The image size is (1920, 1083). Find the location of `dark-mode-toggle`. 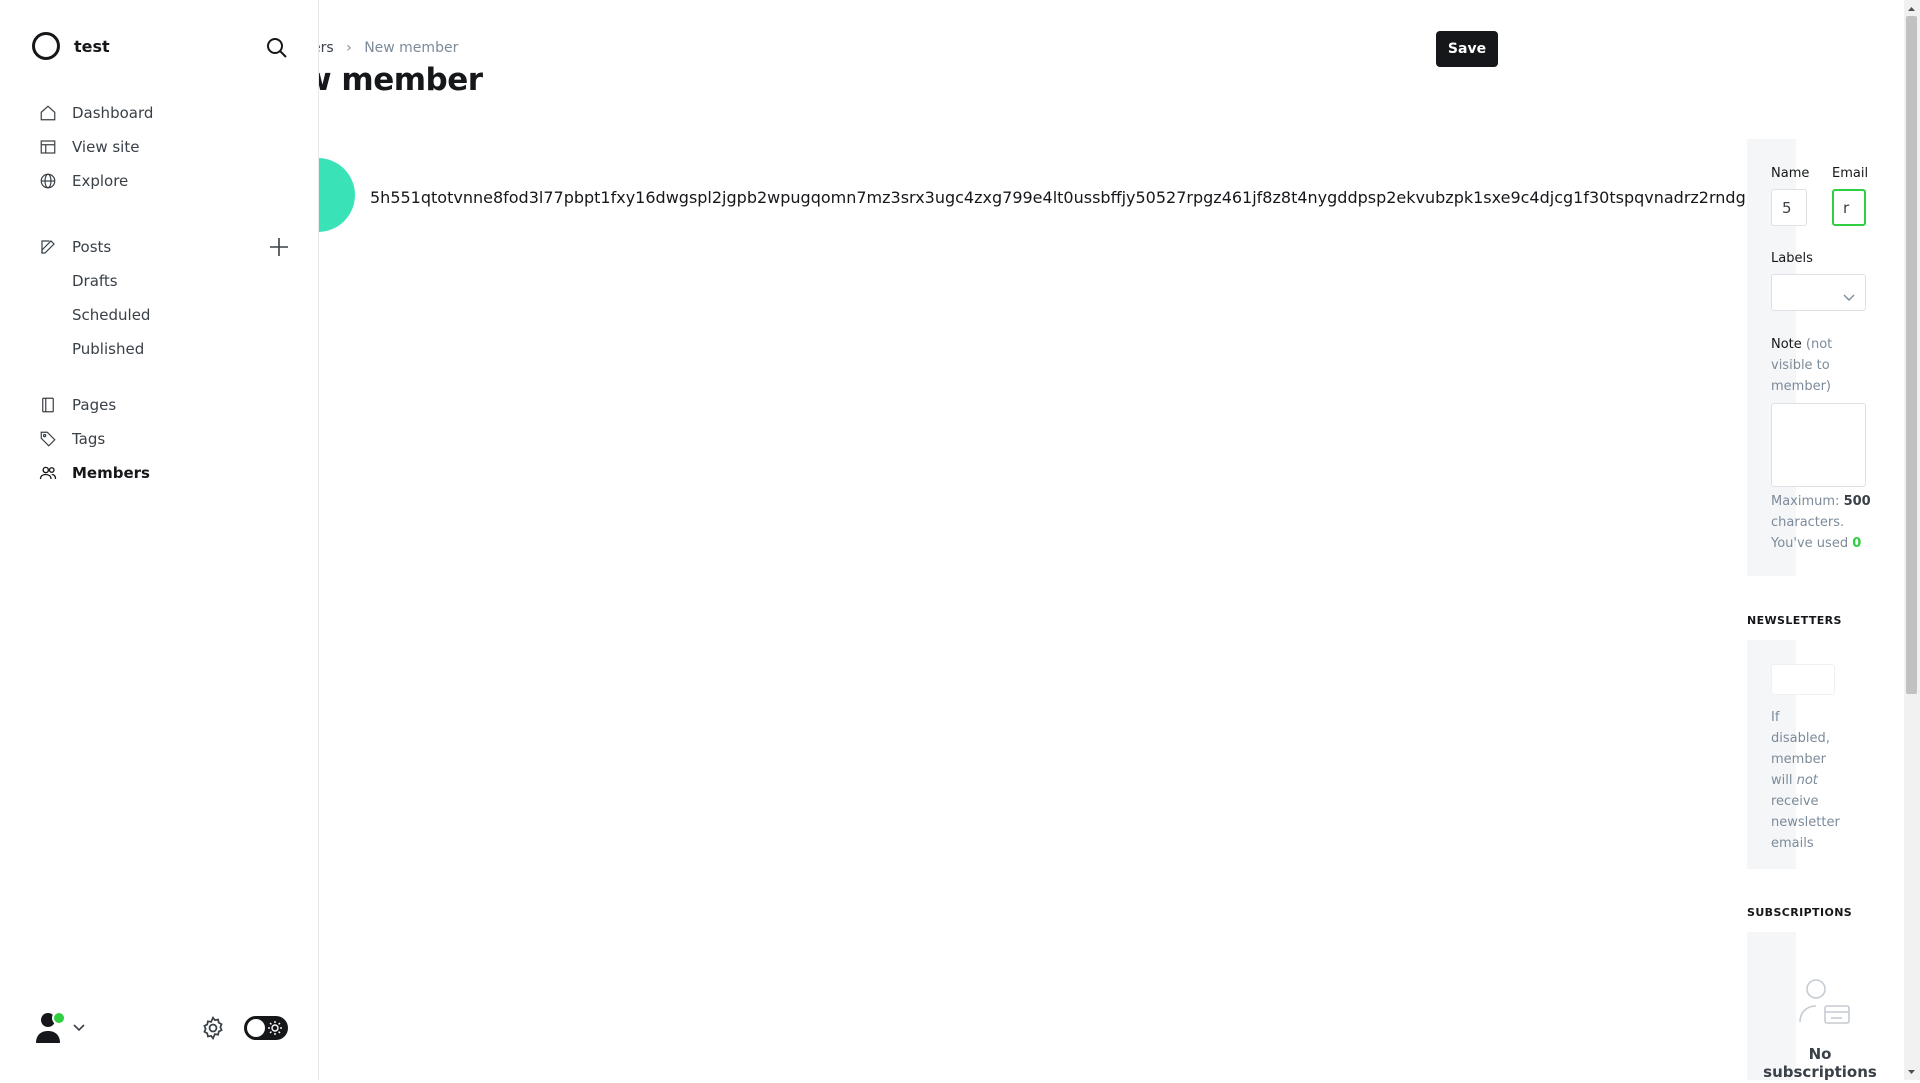

dark-mode-toggle is located at coordinates (266, 1028).